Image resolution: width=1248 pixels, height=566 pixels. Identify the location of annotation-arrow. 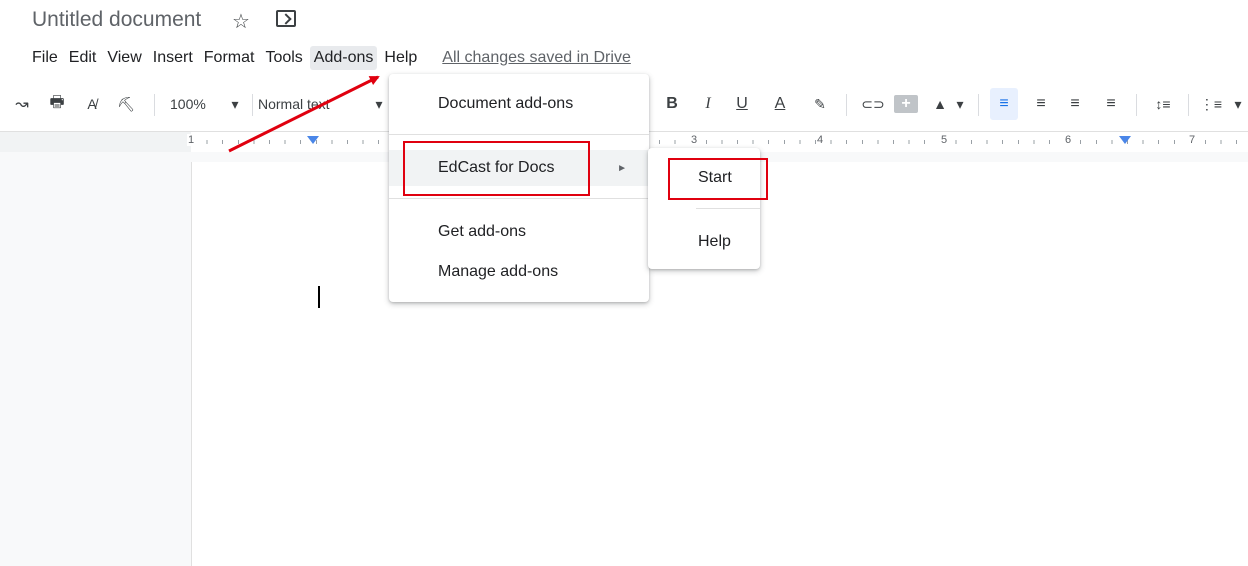
(304, 114).